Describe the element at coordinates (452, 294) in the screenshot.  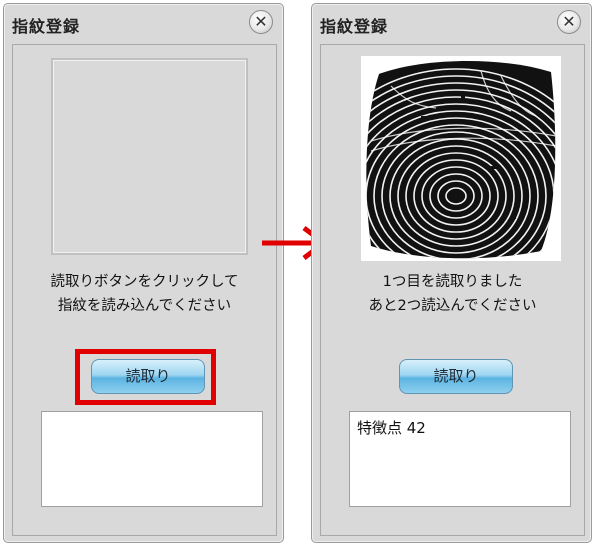
I see `status-message: 1つ目を読取りました あと2つ読込んでください` at that location.